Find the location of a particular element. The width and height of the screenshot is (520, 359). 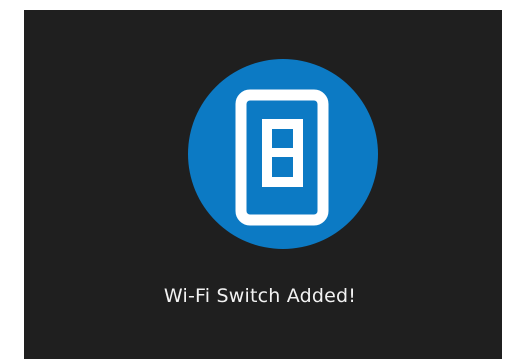

wifi-switch-icon is located at coordinates (282, 157).